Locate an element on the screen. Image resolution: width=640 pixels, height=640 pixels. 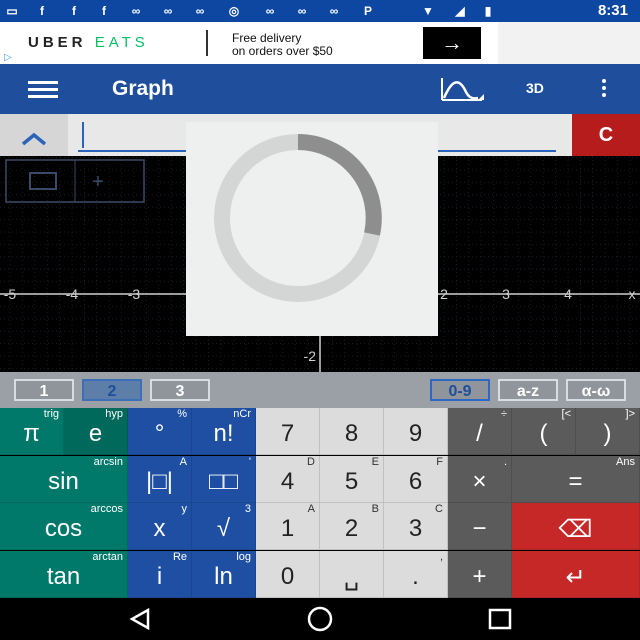
status-bar: ▭ f f f ∞ ∞ ∞ ◎ ∞ ∞ ∞ P ▼ ◢ ▮ 8:31 is located at coordinates (320, 11).